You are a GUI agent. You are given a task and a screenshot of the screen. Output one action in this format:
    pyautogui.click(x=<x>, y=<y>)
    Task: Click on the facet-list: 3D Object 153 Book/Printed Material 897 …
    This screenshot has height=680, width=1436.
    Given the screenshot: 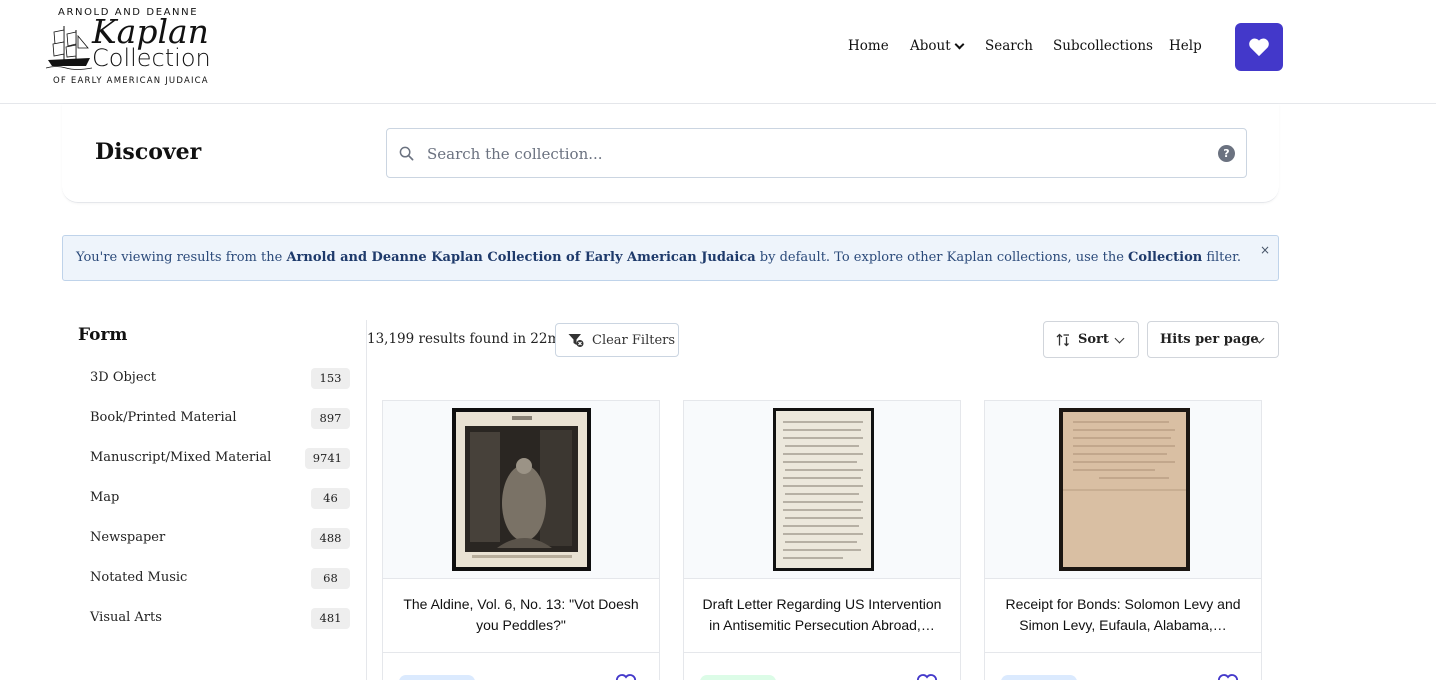 What is the action you would take?
    pyautogui.click(x=214, y=499)
    